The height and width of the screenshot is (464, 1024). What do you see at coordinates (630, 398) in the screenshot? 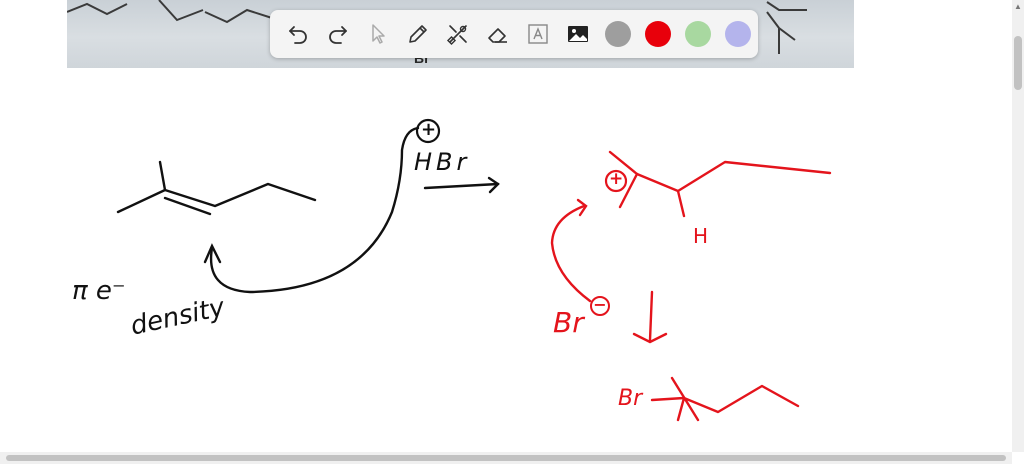
I see `product-br-label: Br` at bounding box center [630, 398].